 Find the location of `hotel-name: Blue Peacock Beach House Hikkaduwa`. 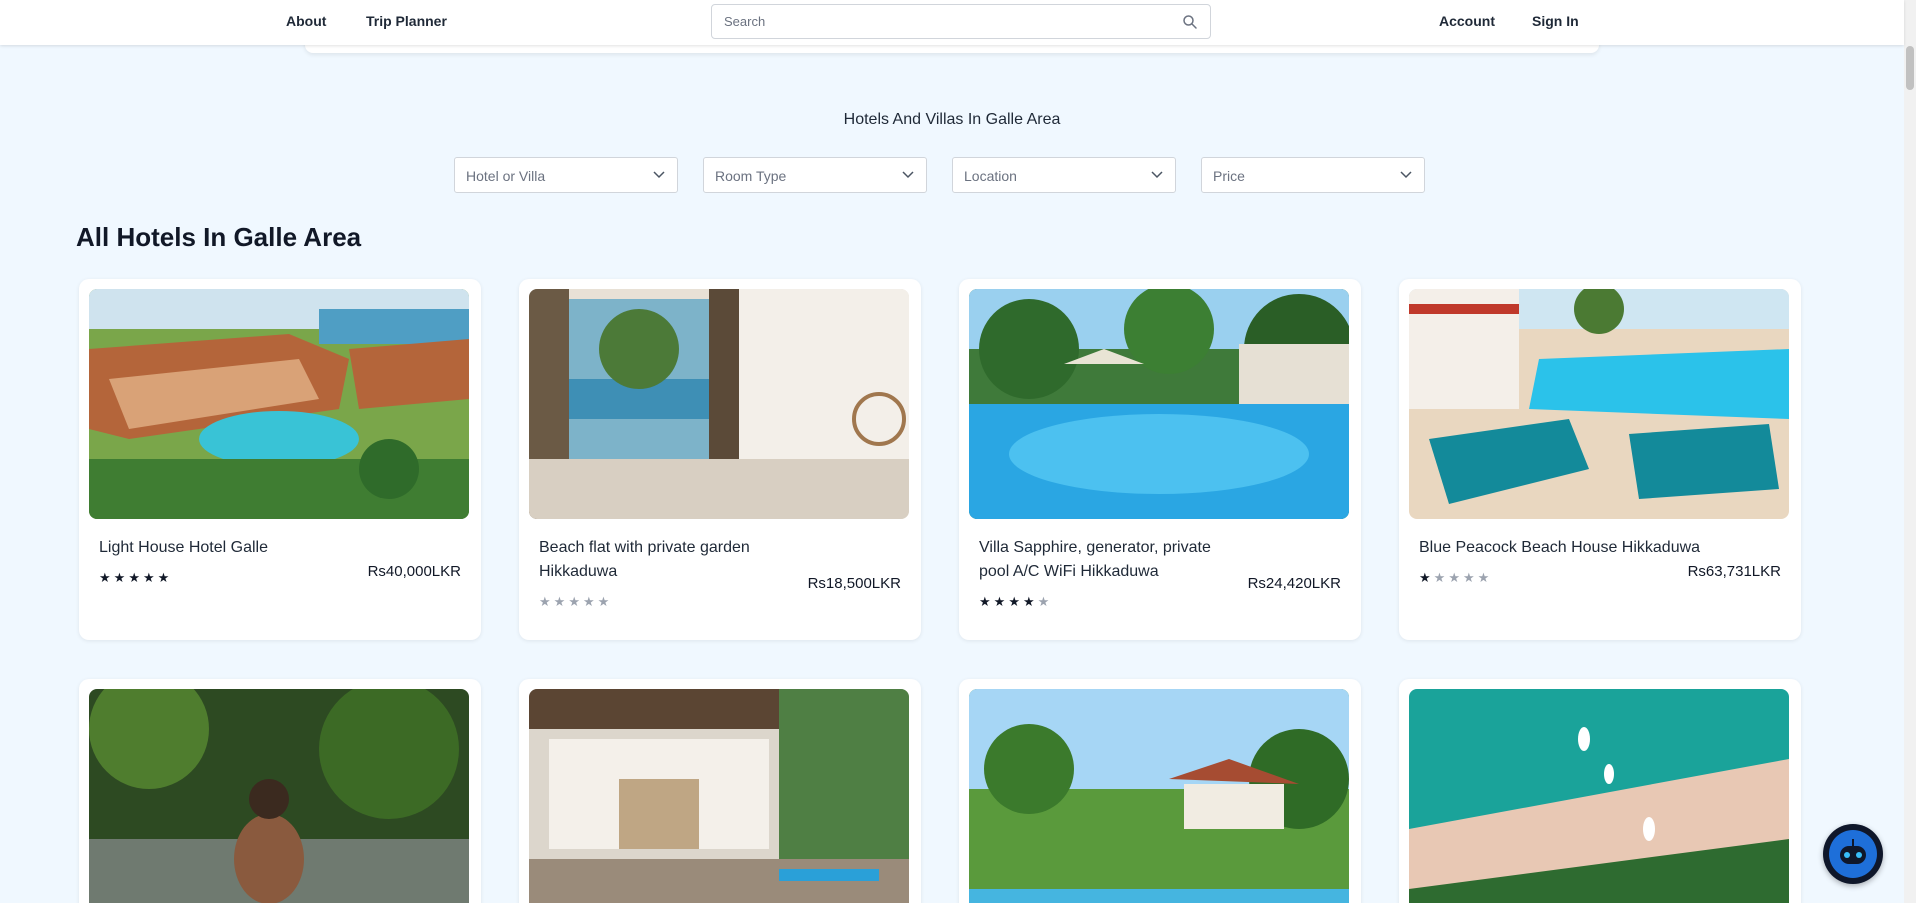

hotel-name: Blue Peacock Beach House Hikkaduwa is located at coordinates (1564, 548).